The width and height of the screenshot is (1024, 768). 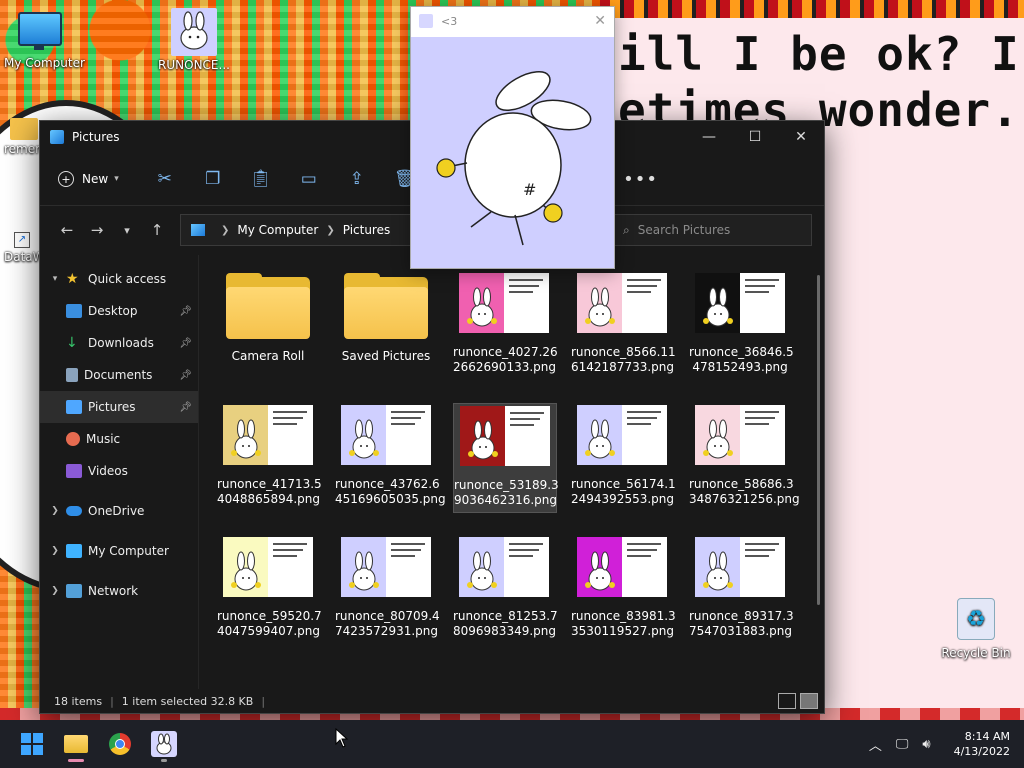 What do you see at coordinates (119, 279) in the screenshot?
I see `nav-quick-access: ▾ ★ Quick access` at bounding box center [119, 279].